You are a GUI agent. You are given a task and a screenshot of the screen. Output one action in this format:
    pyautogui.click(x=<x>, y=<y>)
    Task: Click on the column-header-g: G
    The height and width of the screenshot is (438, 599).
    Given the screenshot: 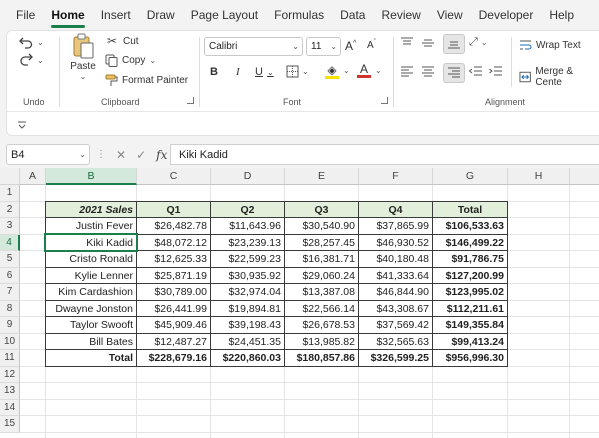 What is the action you would take?
    pyautogui.click(x=470, y=176)
    